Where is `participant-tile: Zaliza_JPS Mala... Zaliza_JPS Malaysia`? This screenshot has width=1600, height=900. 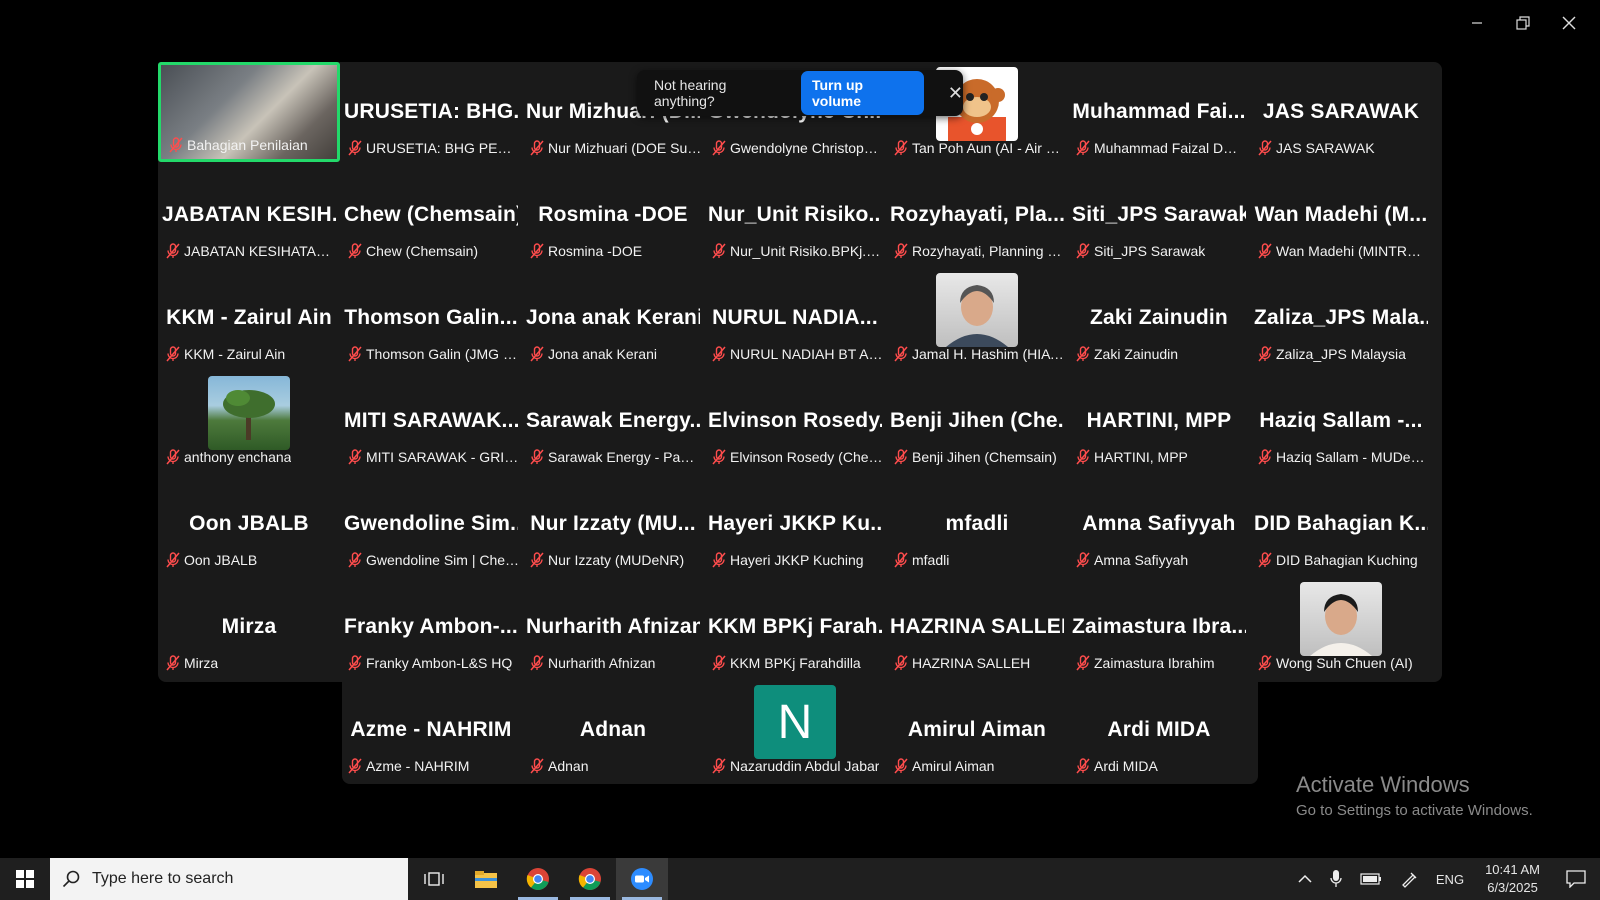 participant-tile: Zaliza_JPS Mala... Zaliza_JPS Malaysia is located at coordinates (1341, 318).